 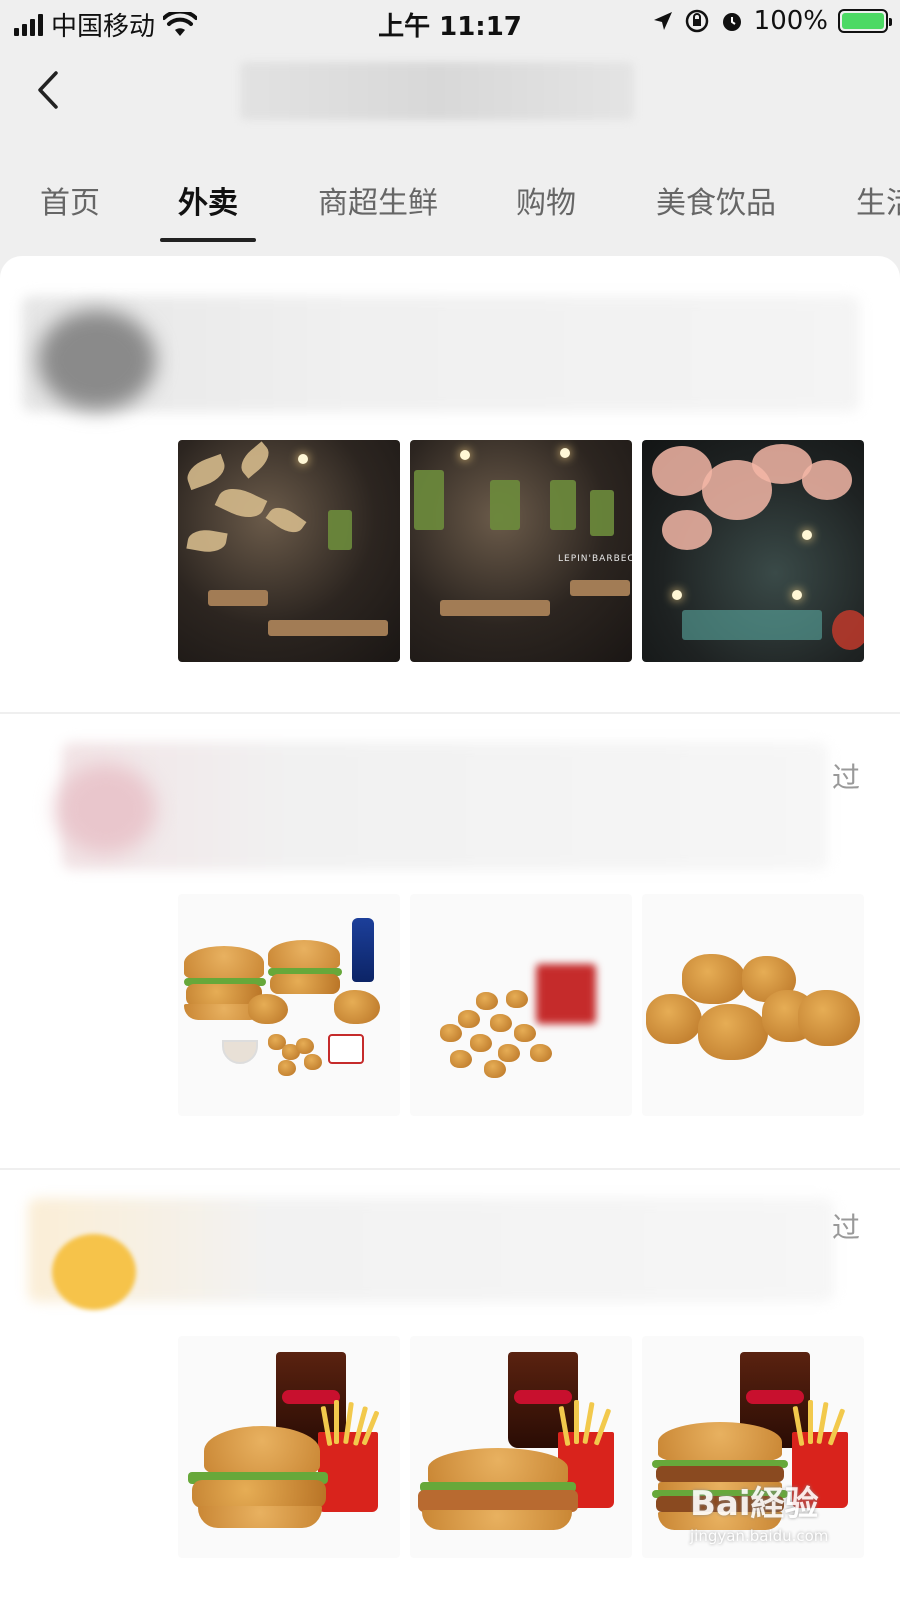 I want to click on tab-home: 首页, so click(x=70, y=200).